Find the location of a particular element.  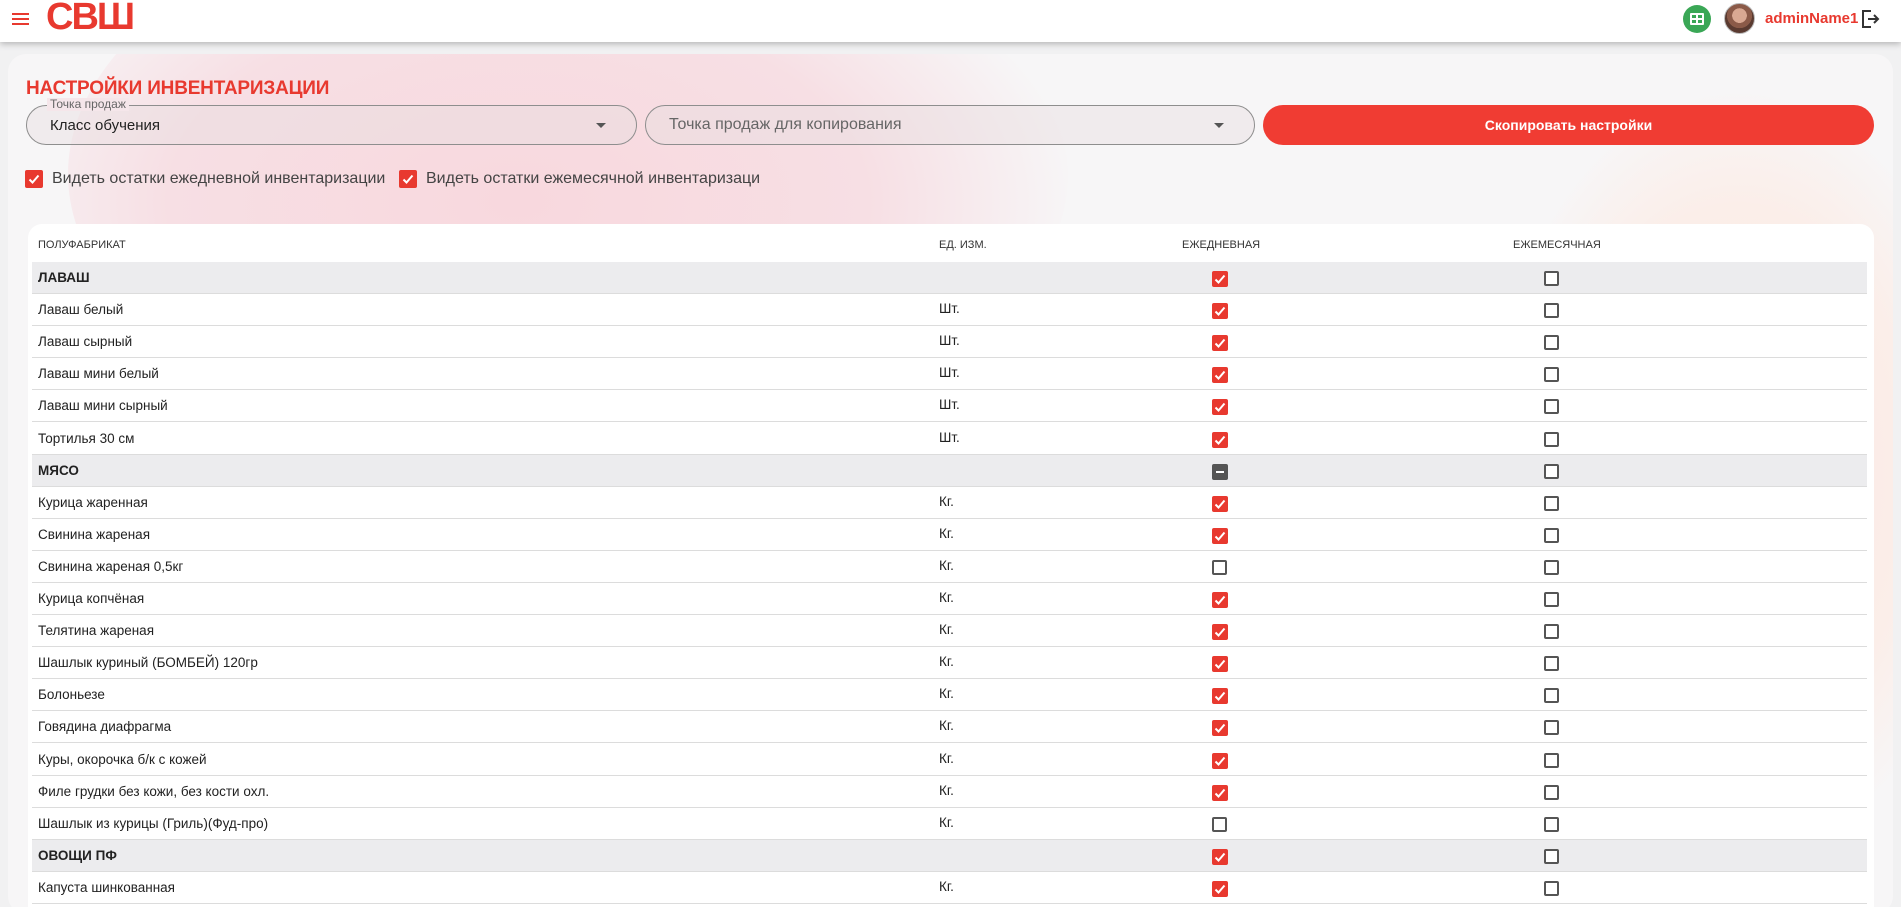

sales-point-select: Точка продаж Класс обучения is located at coordinates (331, 121).